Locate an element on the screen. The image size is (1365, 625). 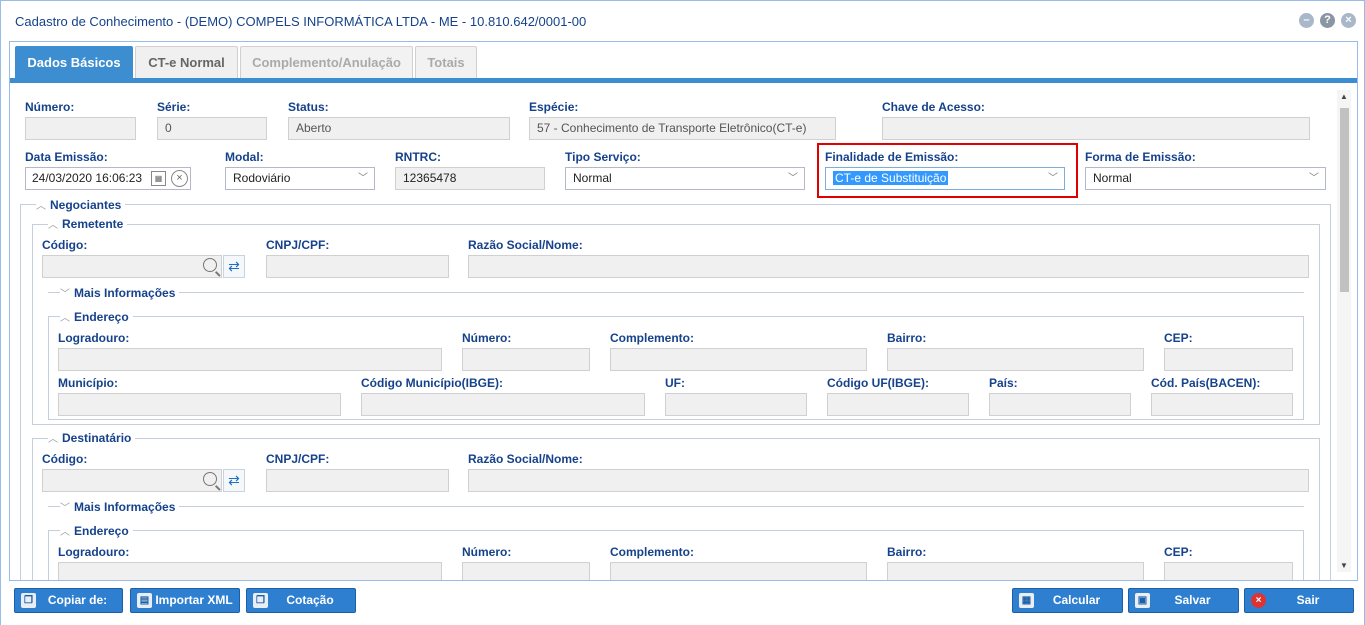
destinatario-header: ︿ Destinatário is located at coordinates (92, 437).